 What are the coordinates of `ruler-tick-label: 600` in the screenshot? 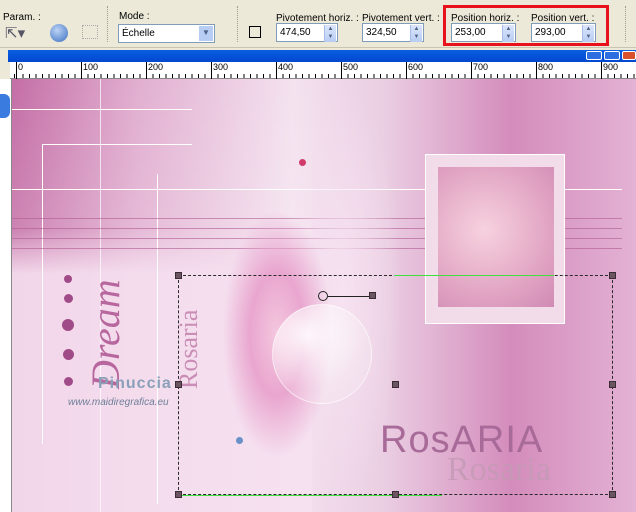 It's located at (414, 70).